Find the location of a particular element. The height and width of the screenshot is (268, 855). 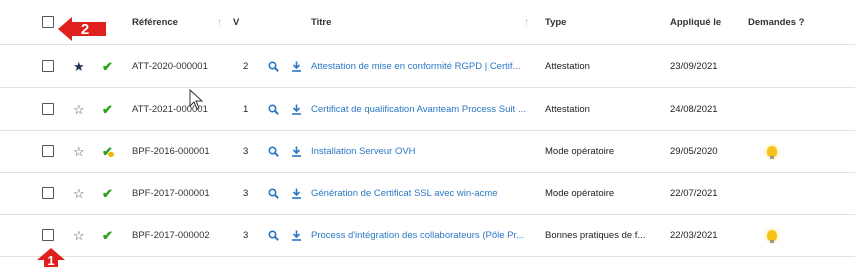

select-all-cell is located at coordinates (48, 22).